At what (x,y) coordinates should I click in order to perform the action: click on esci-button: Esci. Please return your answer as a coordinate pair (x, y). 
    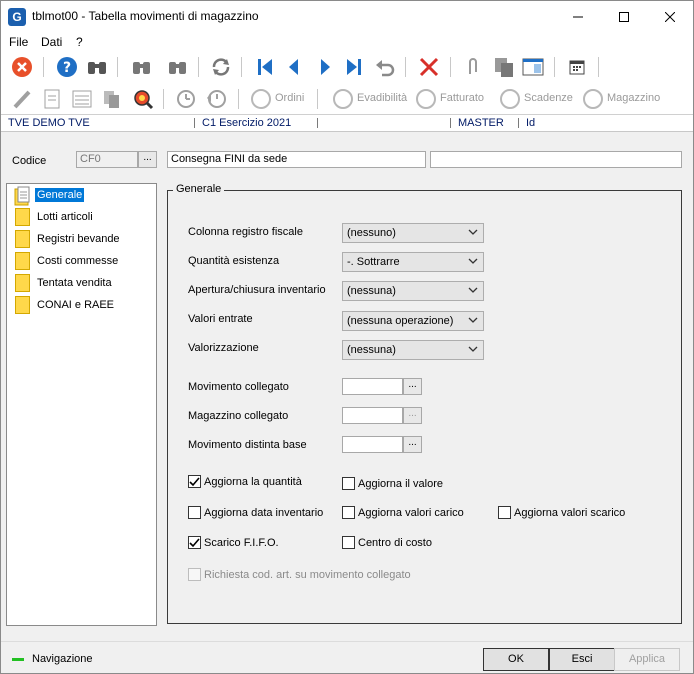
    Looking at the image, I should click on (582, 659).